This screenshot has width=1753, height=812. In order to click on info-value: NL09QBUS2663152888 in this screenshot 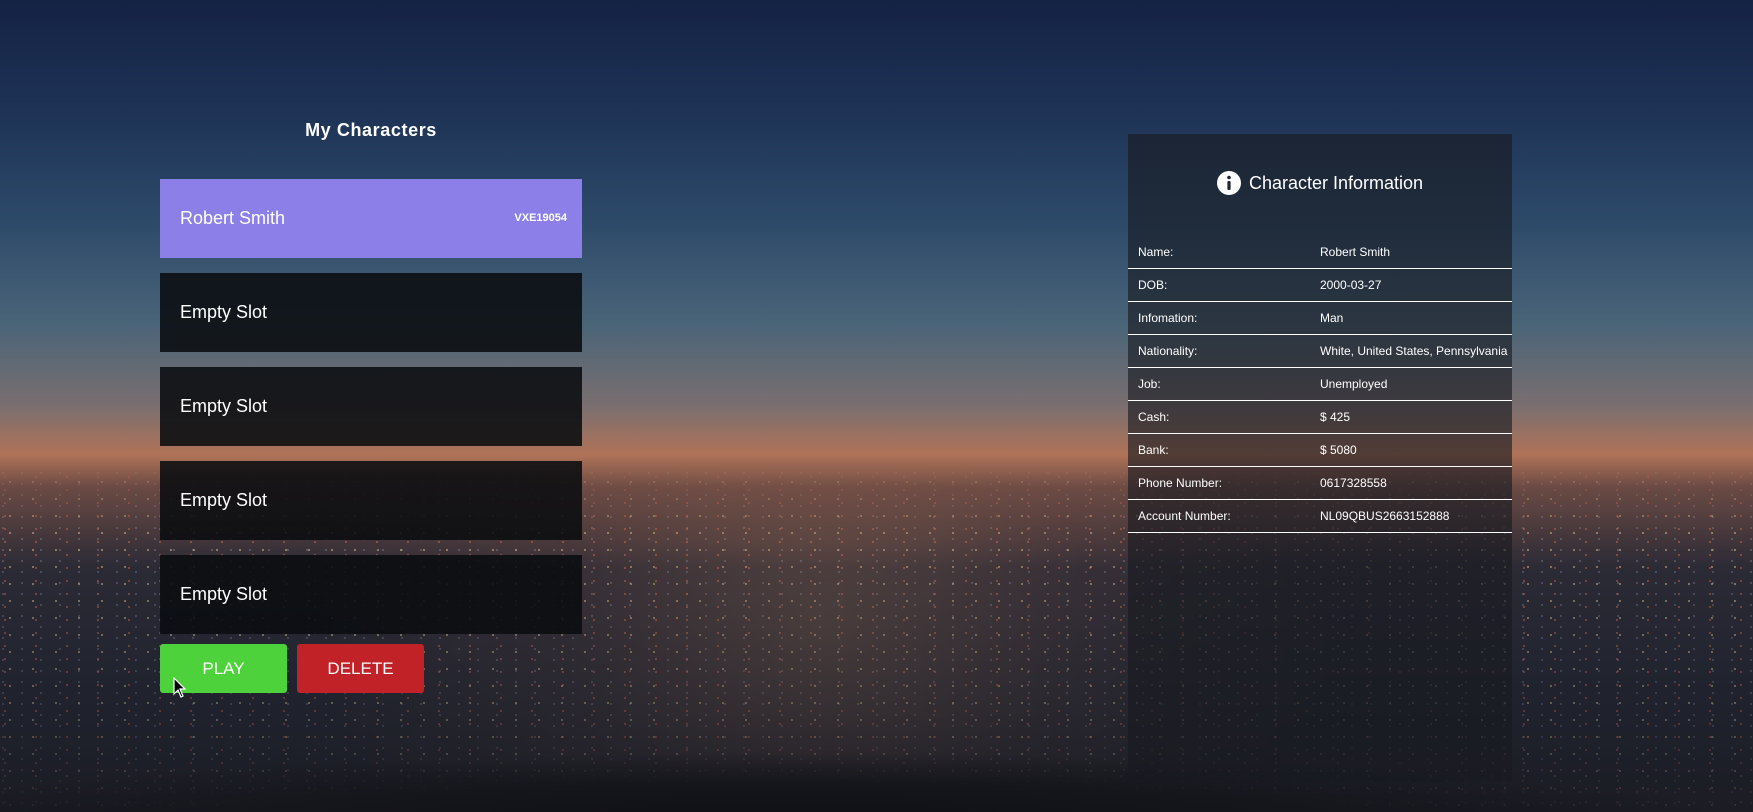, I will do `click(1385, 516)`.